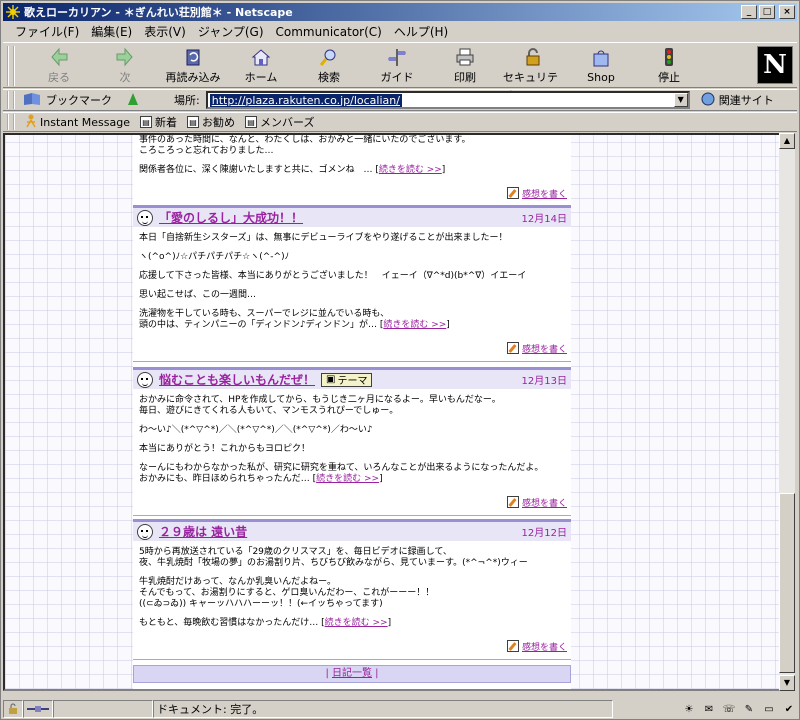  Describe the element at coordinates (383, 709) in the screenshot. I see `status-text-cell: ドキュメント: 完了。` at that location.